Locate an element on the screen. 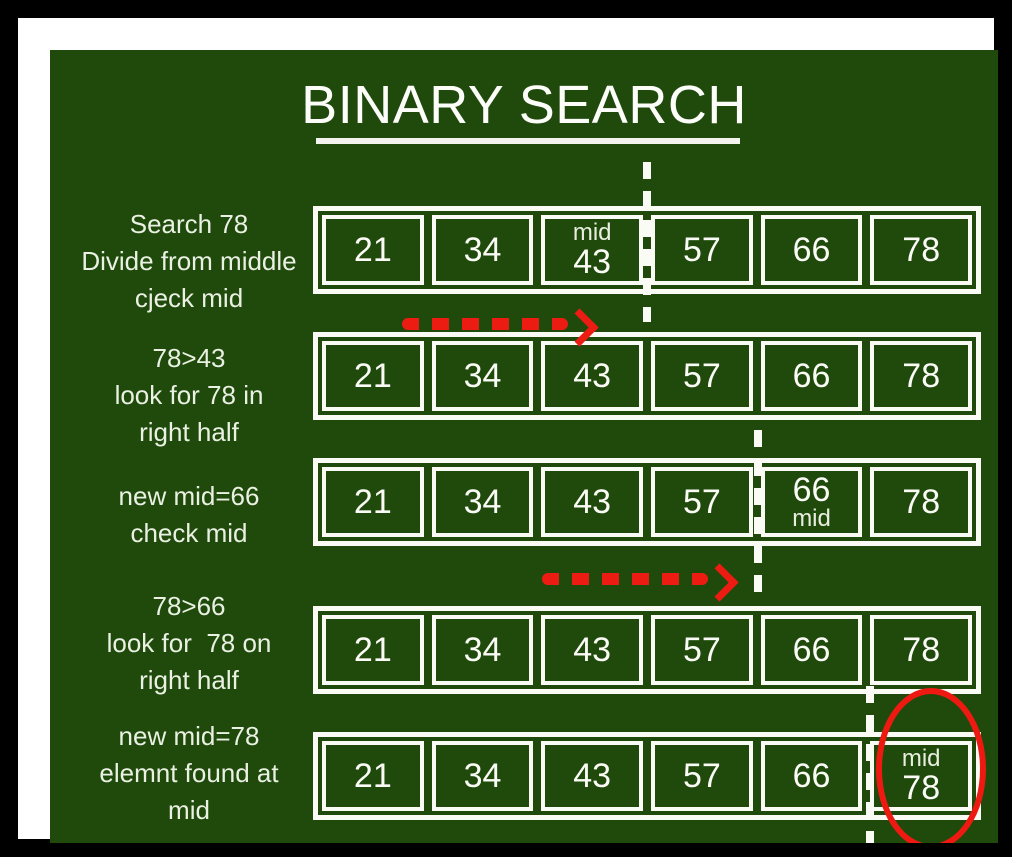 The height and width of the screenshot is (857, 1012). annotation-step-1: Search 78 Divide from middle cjeck mid is located at coordinates (189, 261).